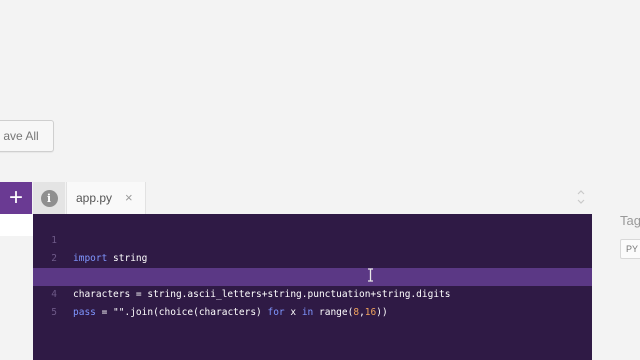  What do you see at coordinates (296, 198) in the screenshot?
I see `file-tab-bar: + i app.py ×` at bounding box center [296, 198].